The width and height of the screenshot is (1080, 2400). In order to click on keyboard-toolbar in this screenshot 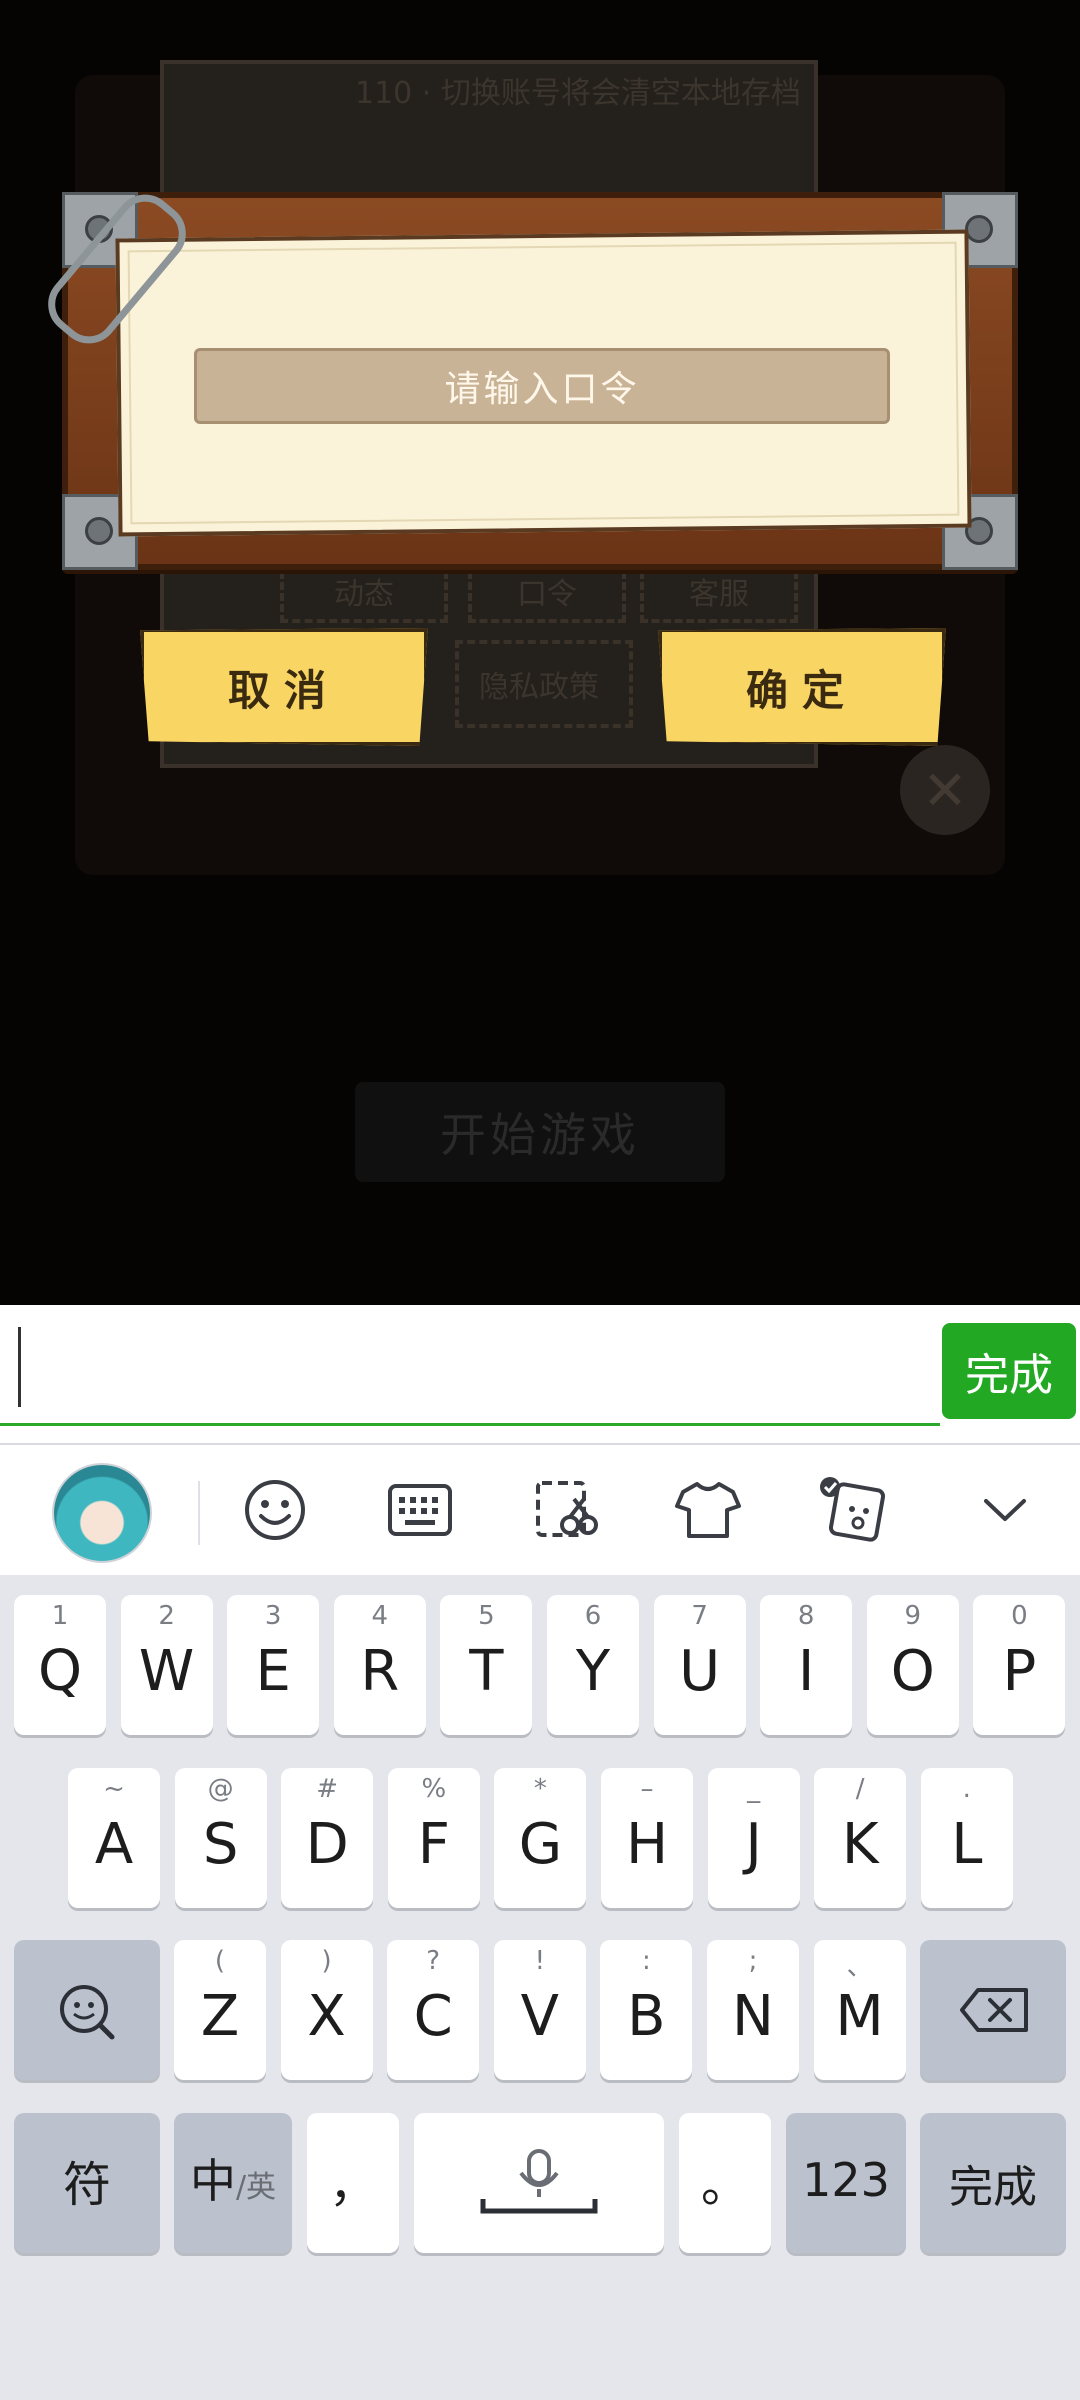, I will do `click(540, 1510)`.